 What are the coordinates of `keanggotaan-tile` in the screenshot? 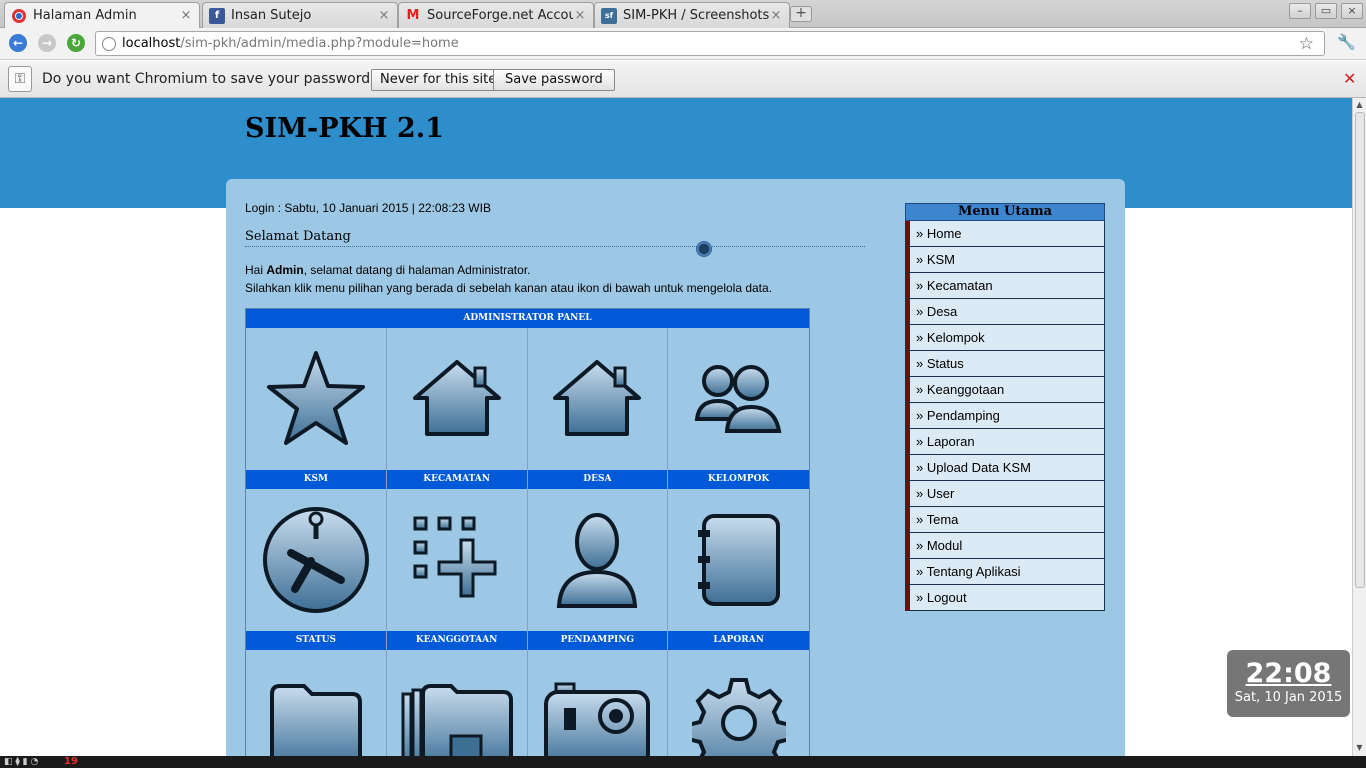 It's located at (457, 560).